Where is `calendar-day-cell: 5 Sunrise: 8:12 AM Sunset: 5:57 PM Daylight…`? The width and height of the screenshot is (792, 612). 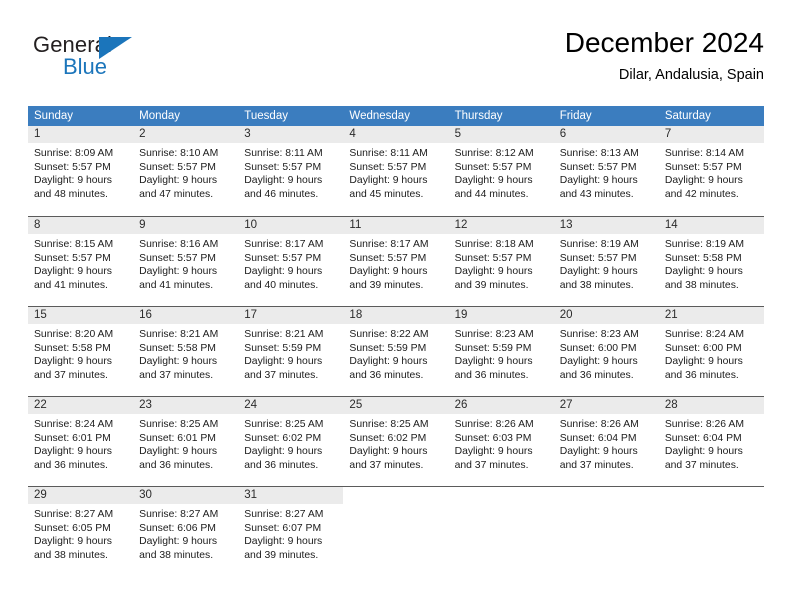
calendar-day-cell: 5 Sunrise: 8:12 AM Sunset: 5:57 PM Daylight… is located at coordinates (501, 171).